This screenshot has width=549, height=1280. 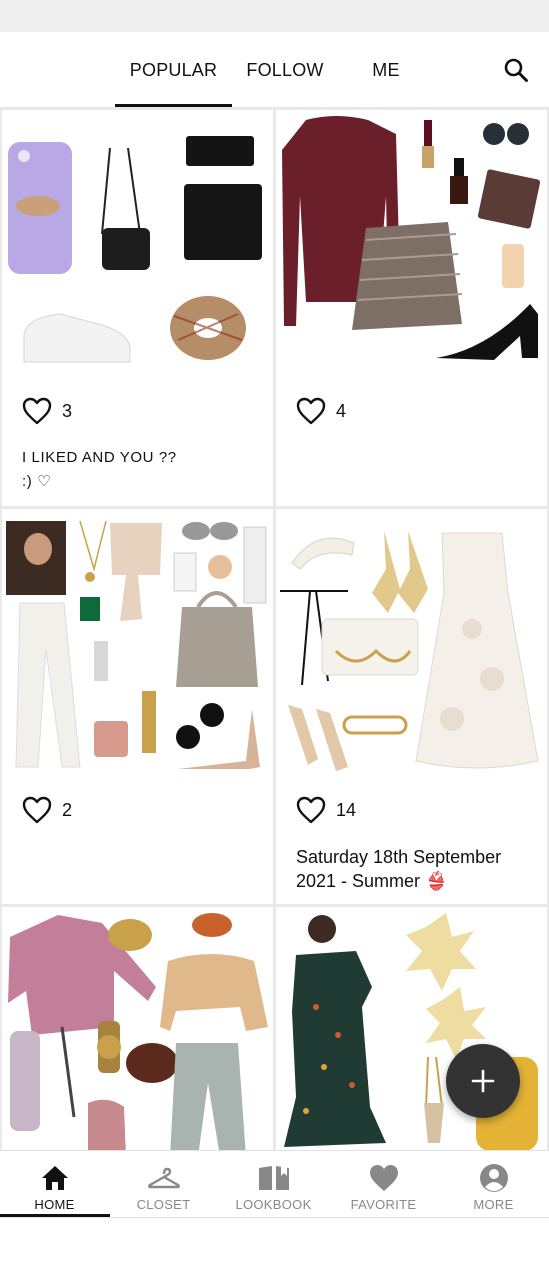 I want to click on nav-closet-label: CLOSET, so click(x=163, y=1204).